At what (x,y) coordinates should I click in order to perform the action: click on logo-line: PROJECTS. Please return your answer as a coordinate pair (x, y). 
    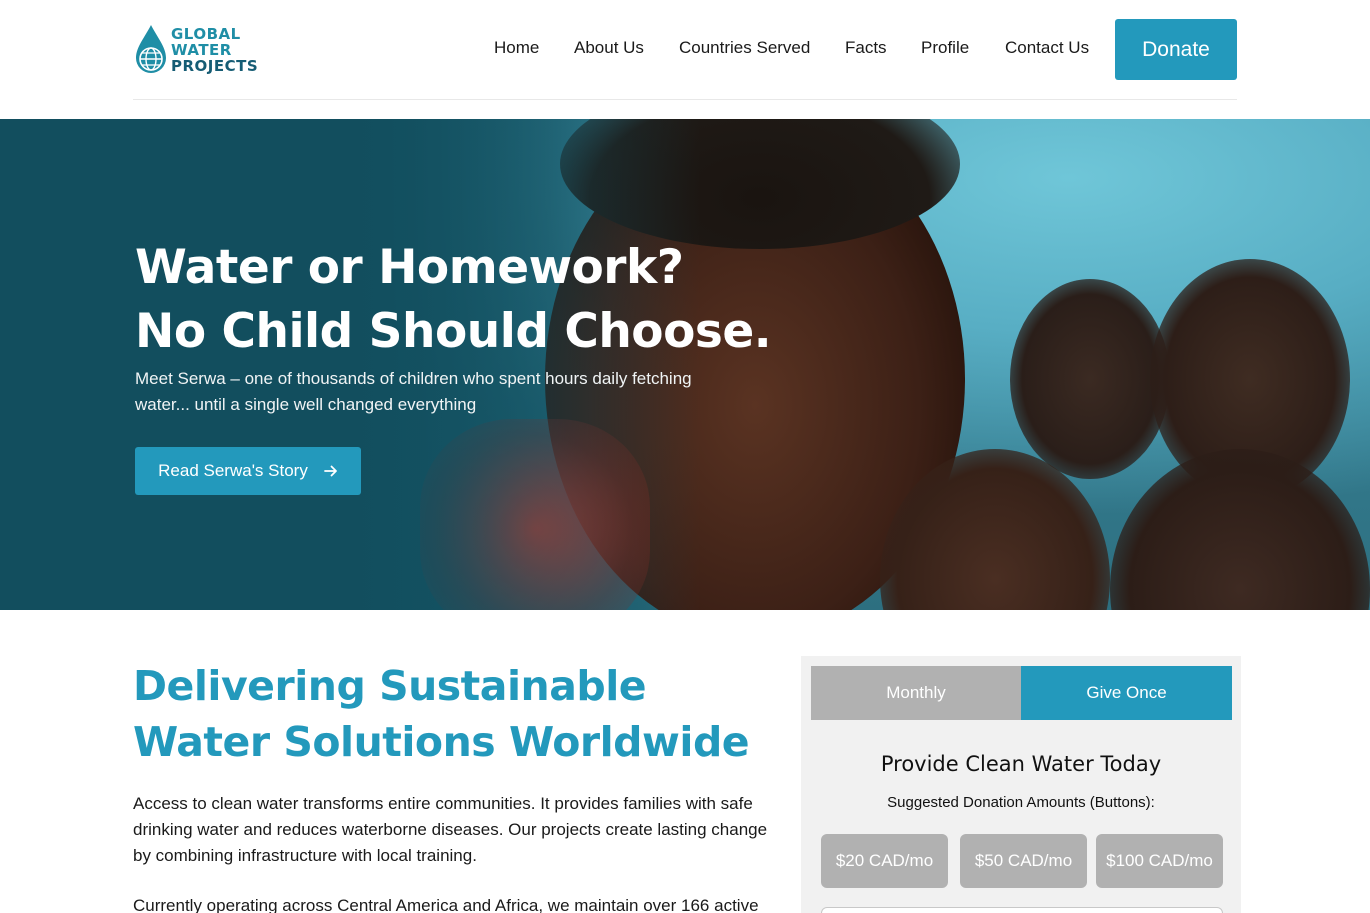
    Looking at the image, I should click on (215, 66).